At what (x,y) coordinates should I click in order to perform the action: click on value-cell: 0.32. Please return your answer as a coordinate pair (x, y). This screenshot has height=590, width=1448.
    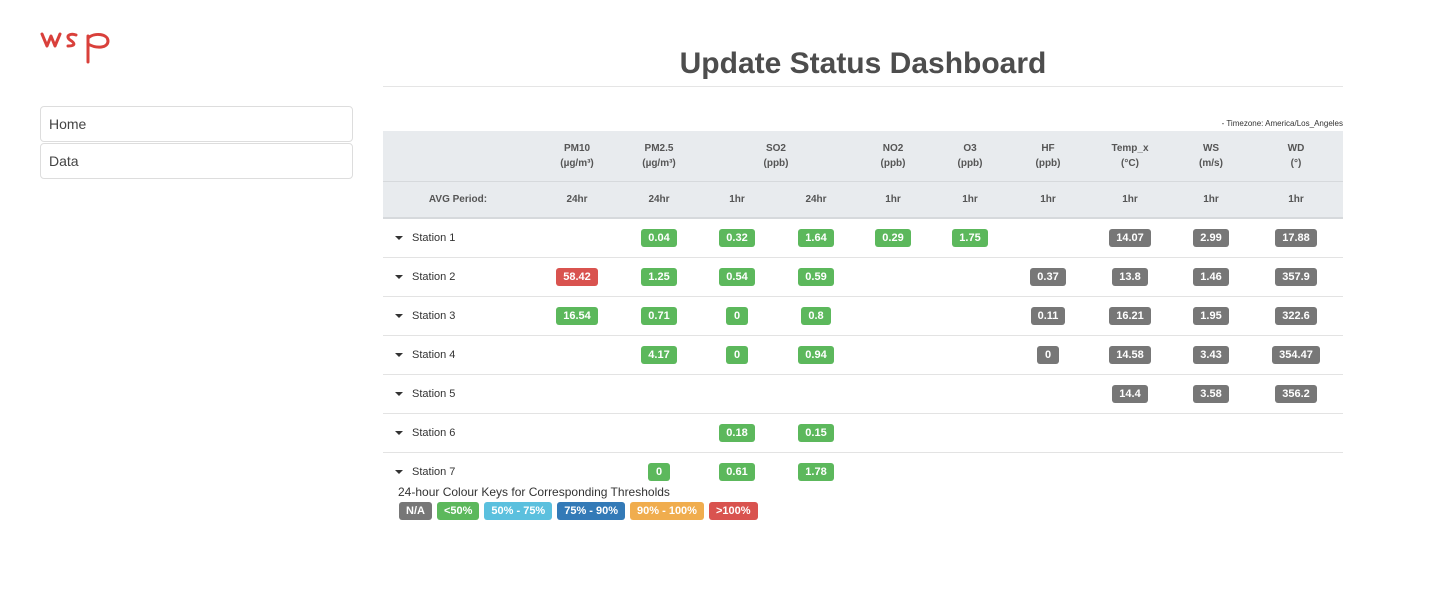
    Looking at the image, I should click on (737, 238).